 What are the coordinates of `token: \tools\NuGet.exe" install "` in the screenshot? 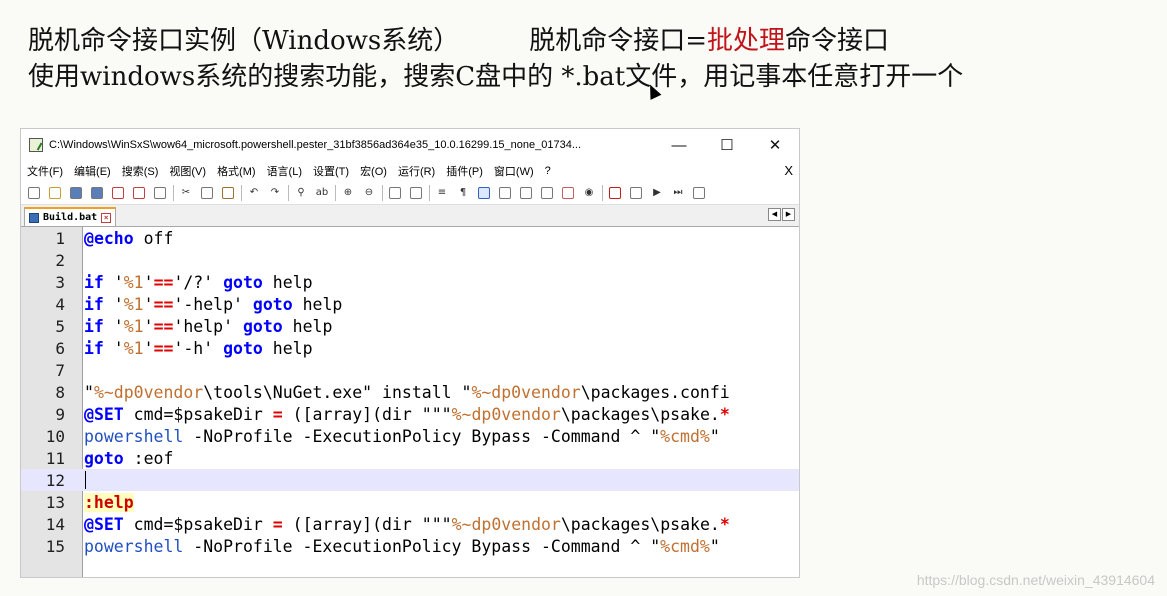 It's located at (337, 392).